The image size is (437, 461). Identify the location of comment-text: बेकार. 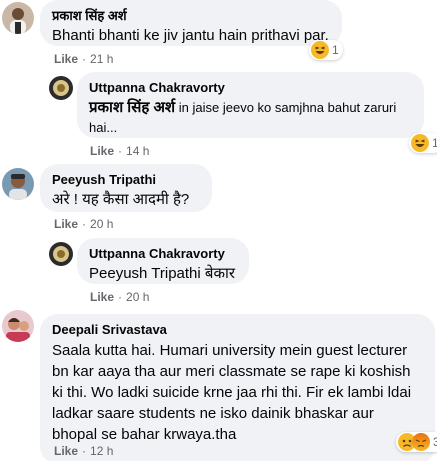
(220, 273).